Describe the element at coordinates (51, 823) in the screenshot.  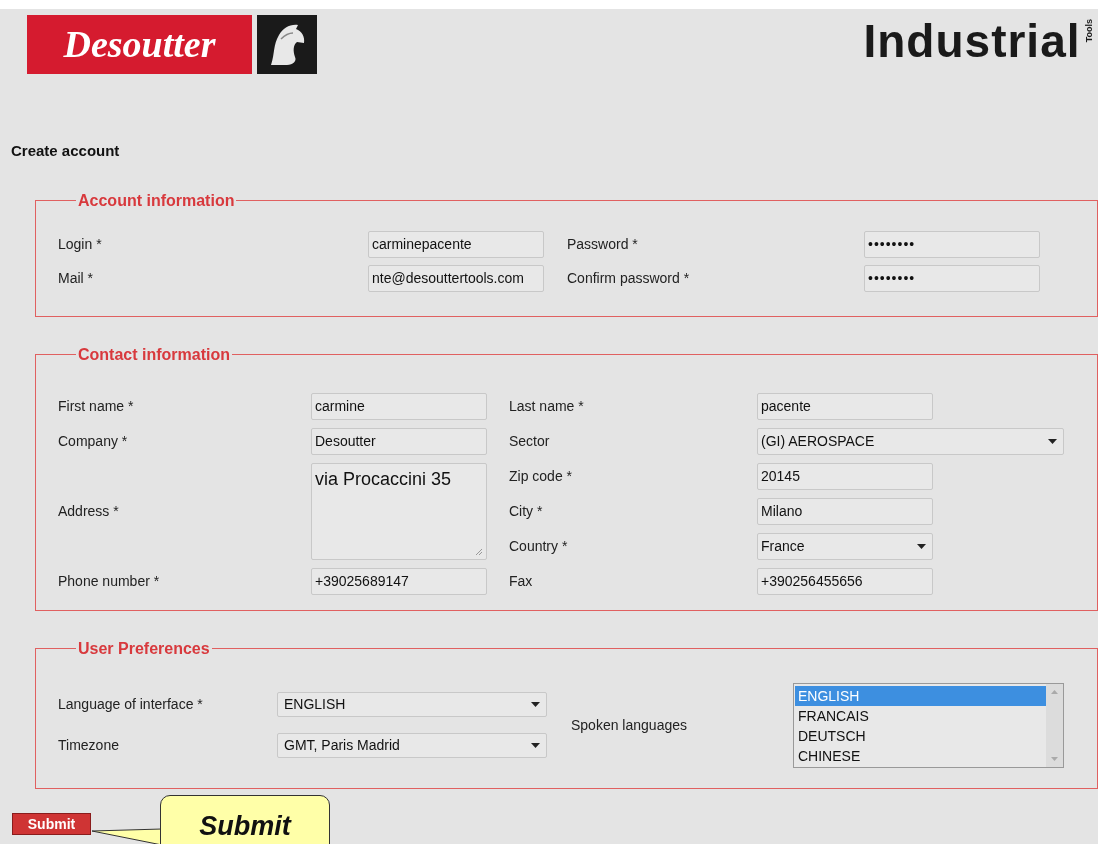
I see `submit-button: Submit` at that location.